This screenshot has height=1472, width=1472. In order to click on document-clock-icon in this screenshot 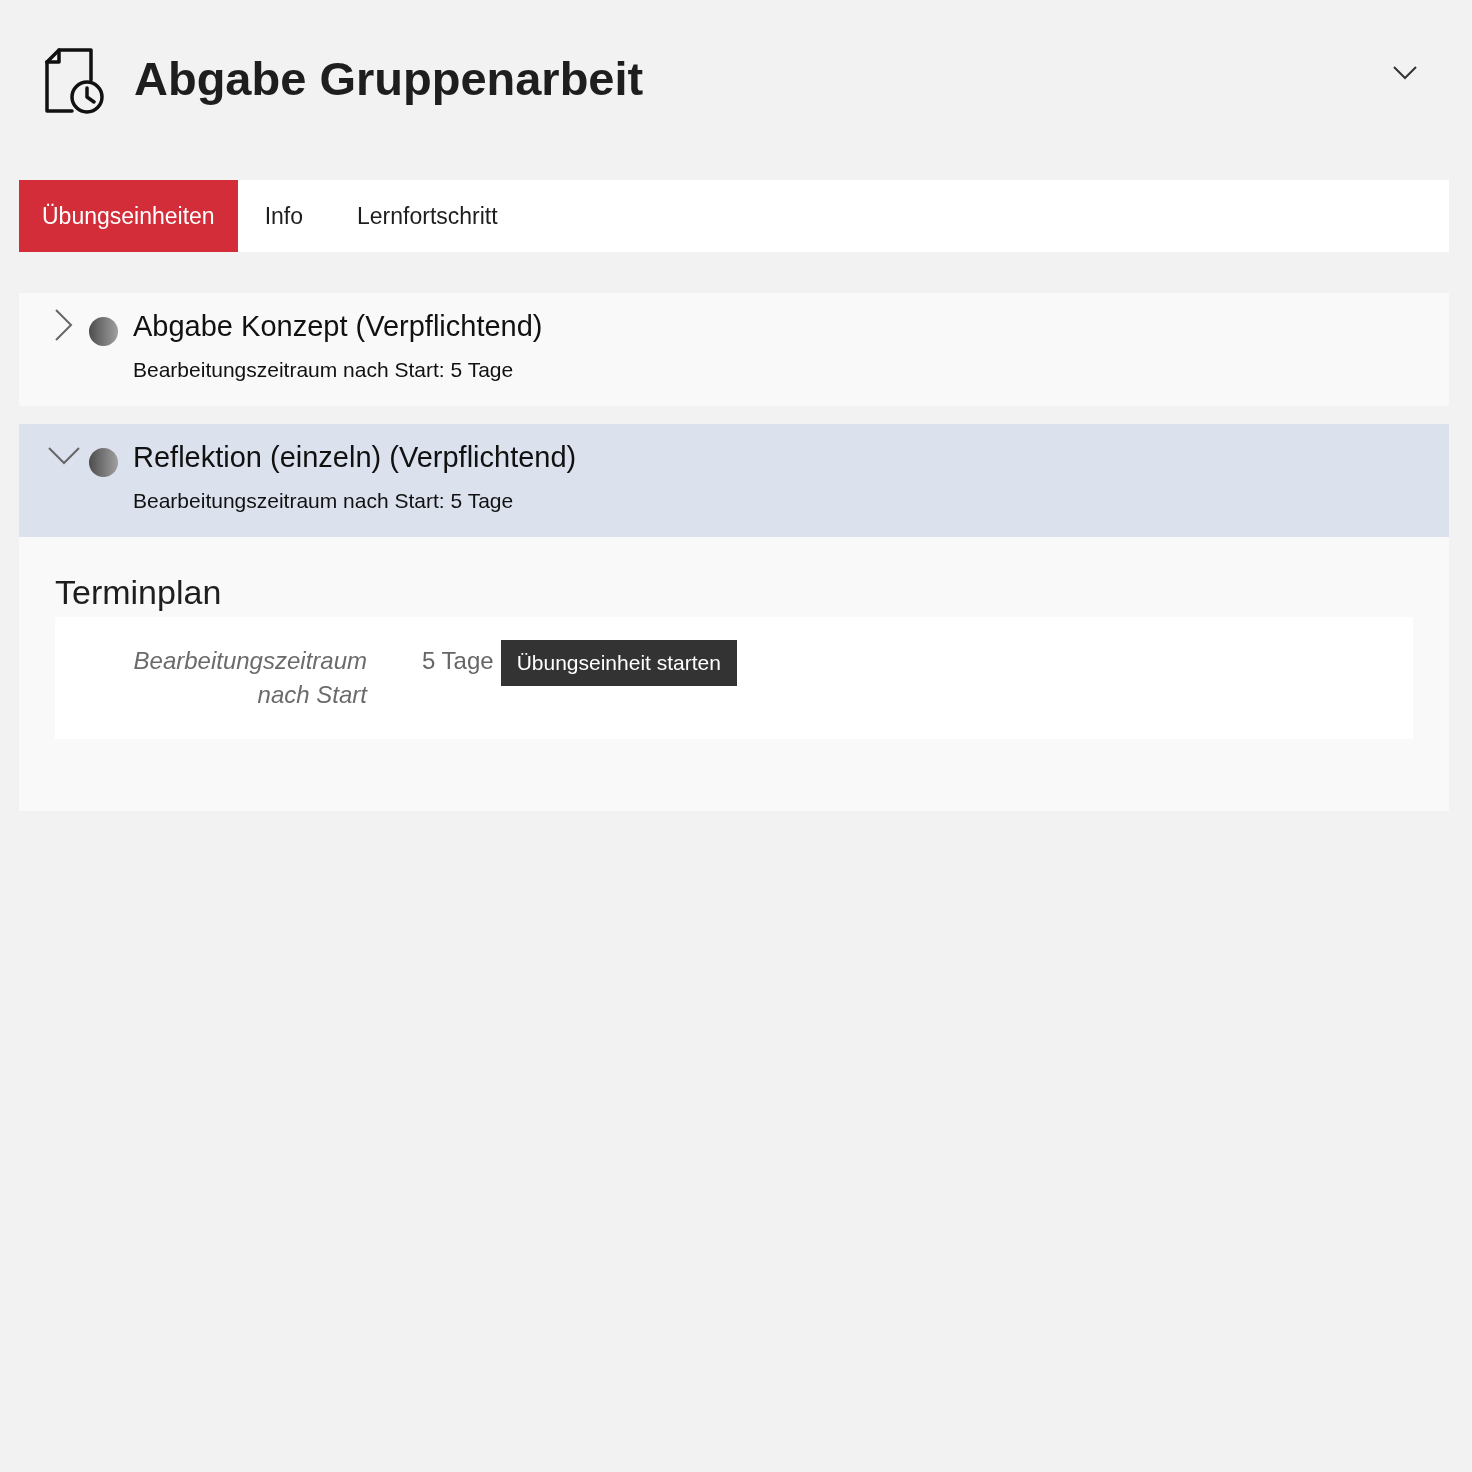, I will do `click(75, 81)`.